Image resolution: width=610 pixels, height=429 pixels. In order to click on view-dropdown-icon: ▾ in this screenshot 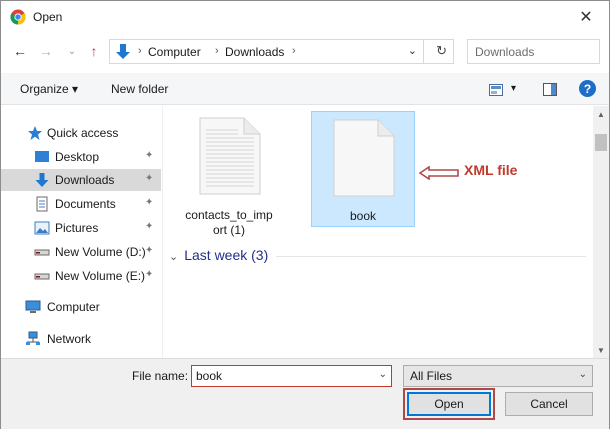, I will do `click(513, 88)`.